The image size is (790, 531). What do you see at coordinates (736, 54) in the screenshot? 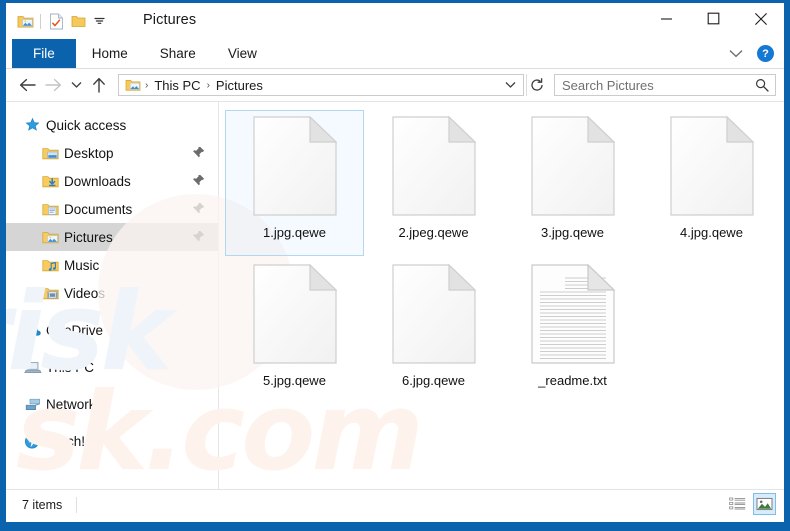
I see `chevron-down-icon` at bounding box center [736, 54].